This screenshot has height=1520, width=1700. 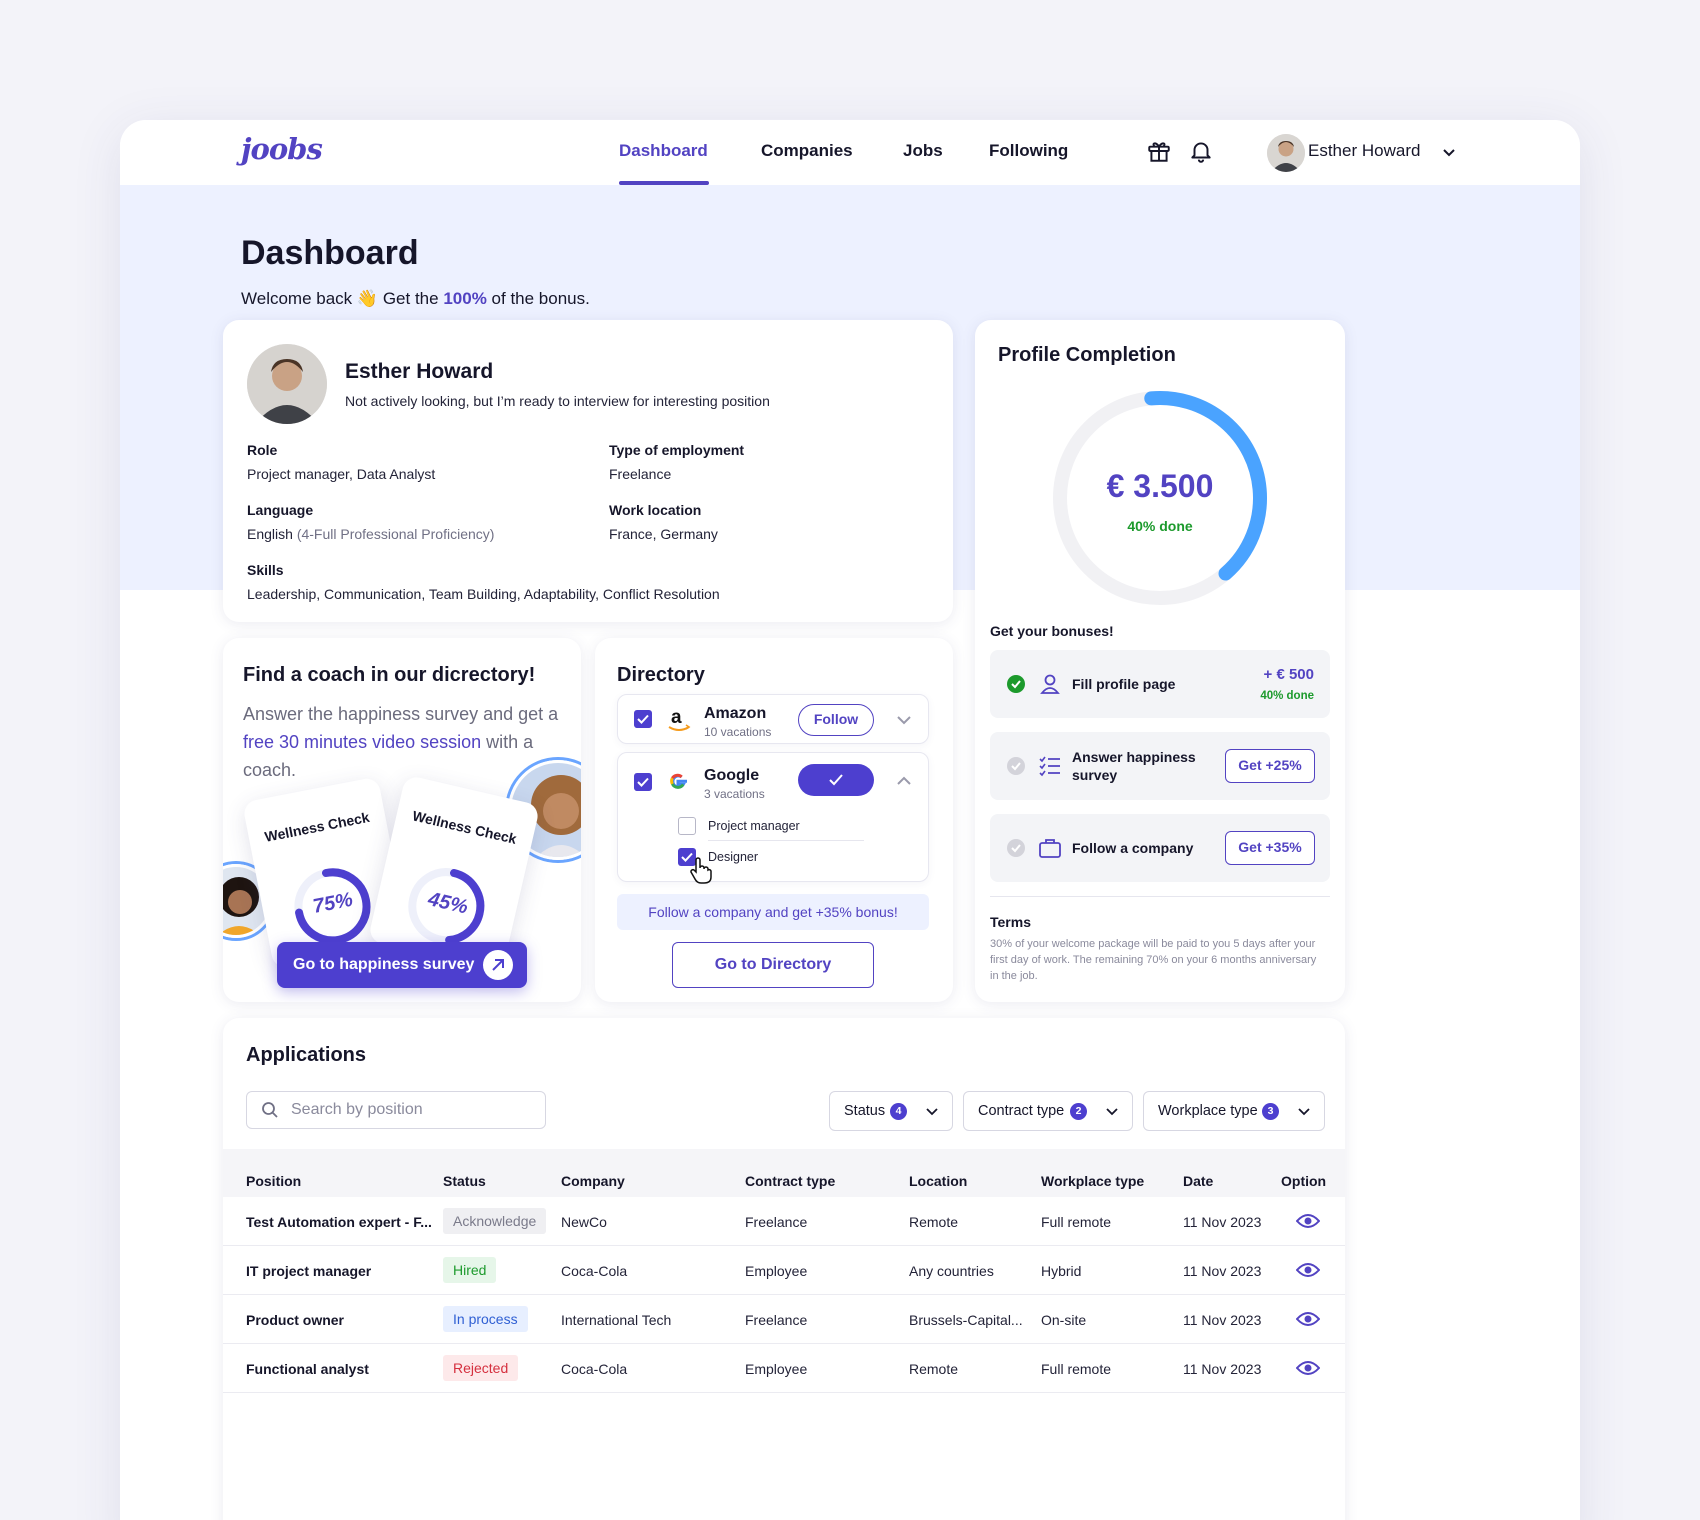 I want to click on bonus-label: Answer happiness survey, so click(x=1134, y=766).